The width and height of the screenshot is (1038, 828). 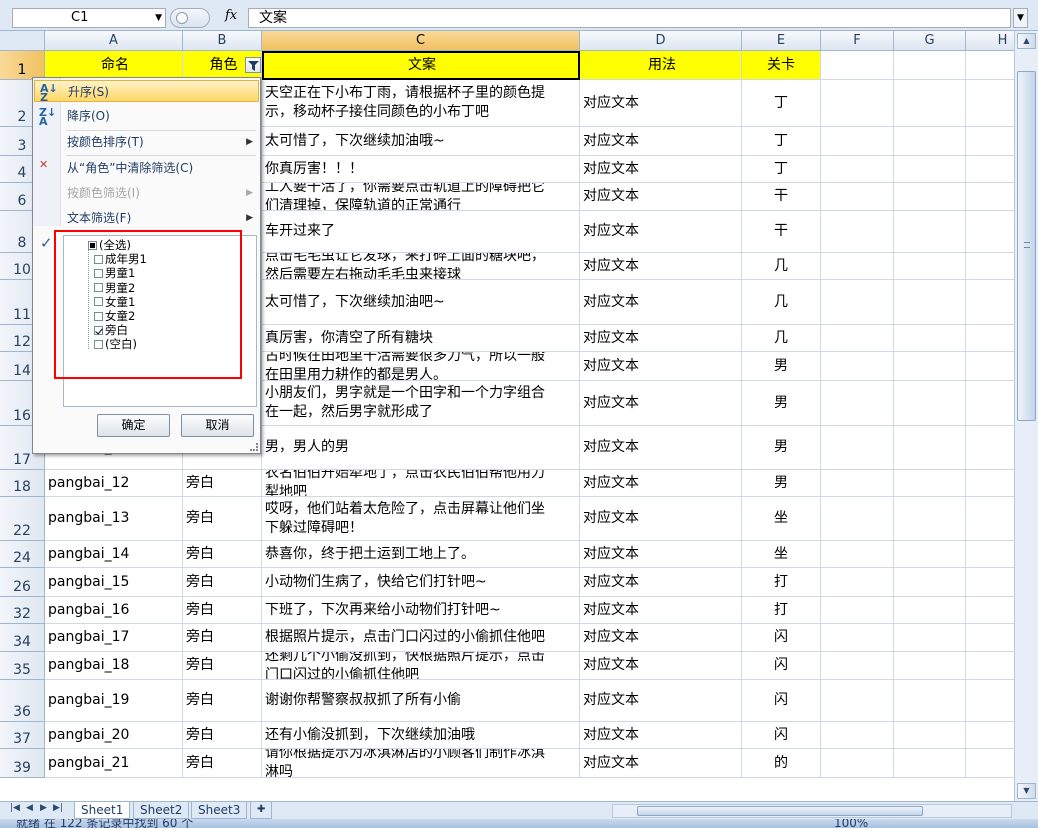 I want to click on table-cell: pangbai_15, so click(x=114, y=582).